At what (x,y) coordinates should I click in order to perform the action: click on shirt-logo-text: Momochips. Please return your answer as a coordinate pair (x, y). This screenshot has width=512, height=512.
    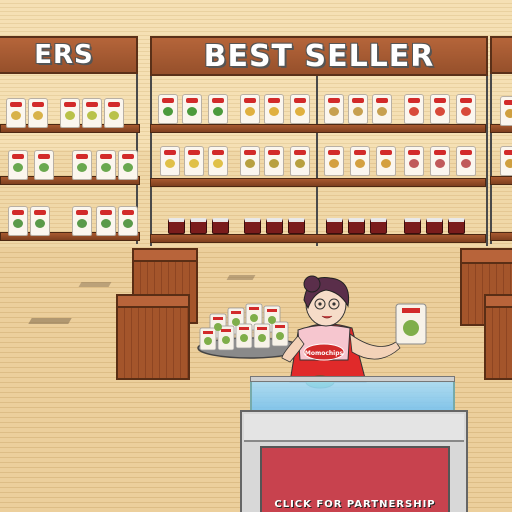
    Looking at the image, I should click on (324, 353).